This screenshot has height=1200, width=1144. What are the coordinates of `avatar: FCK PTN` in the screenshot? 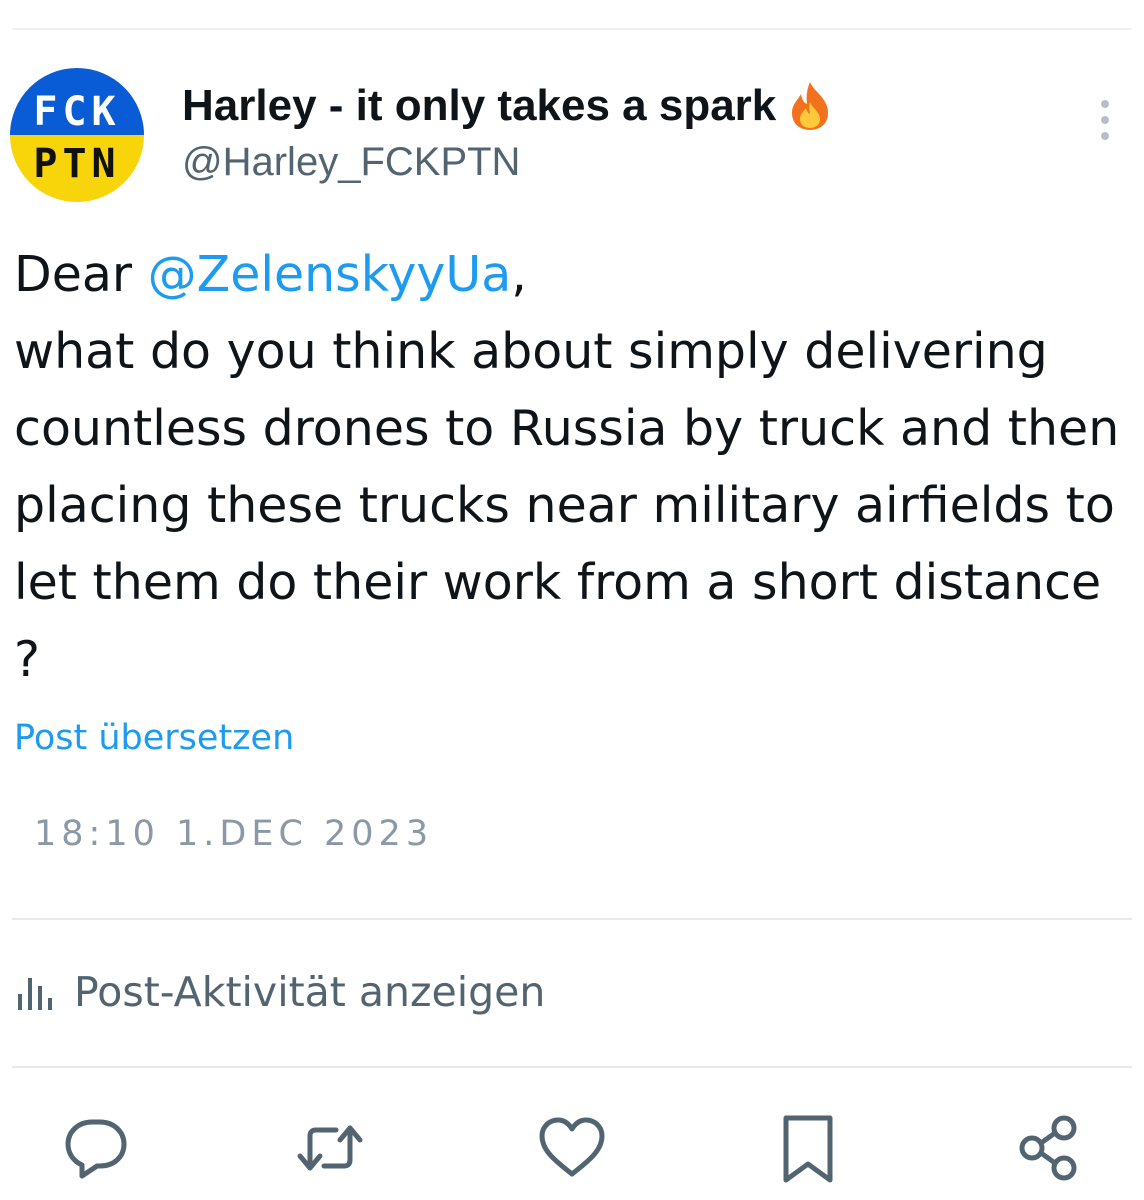 It's located at (77, 135).